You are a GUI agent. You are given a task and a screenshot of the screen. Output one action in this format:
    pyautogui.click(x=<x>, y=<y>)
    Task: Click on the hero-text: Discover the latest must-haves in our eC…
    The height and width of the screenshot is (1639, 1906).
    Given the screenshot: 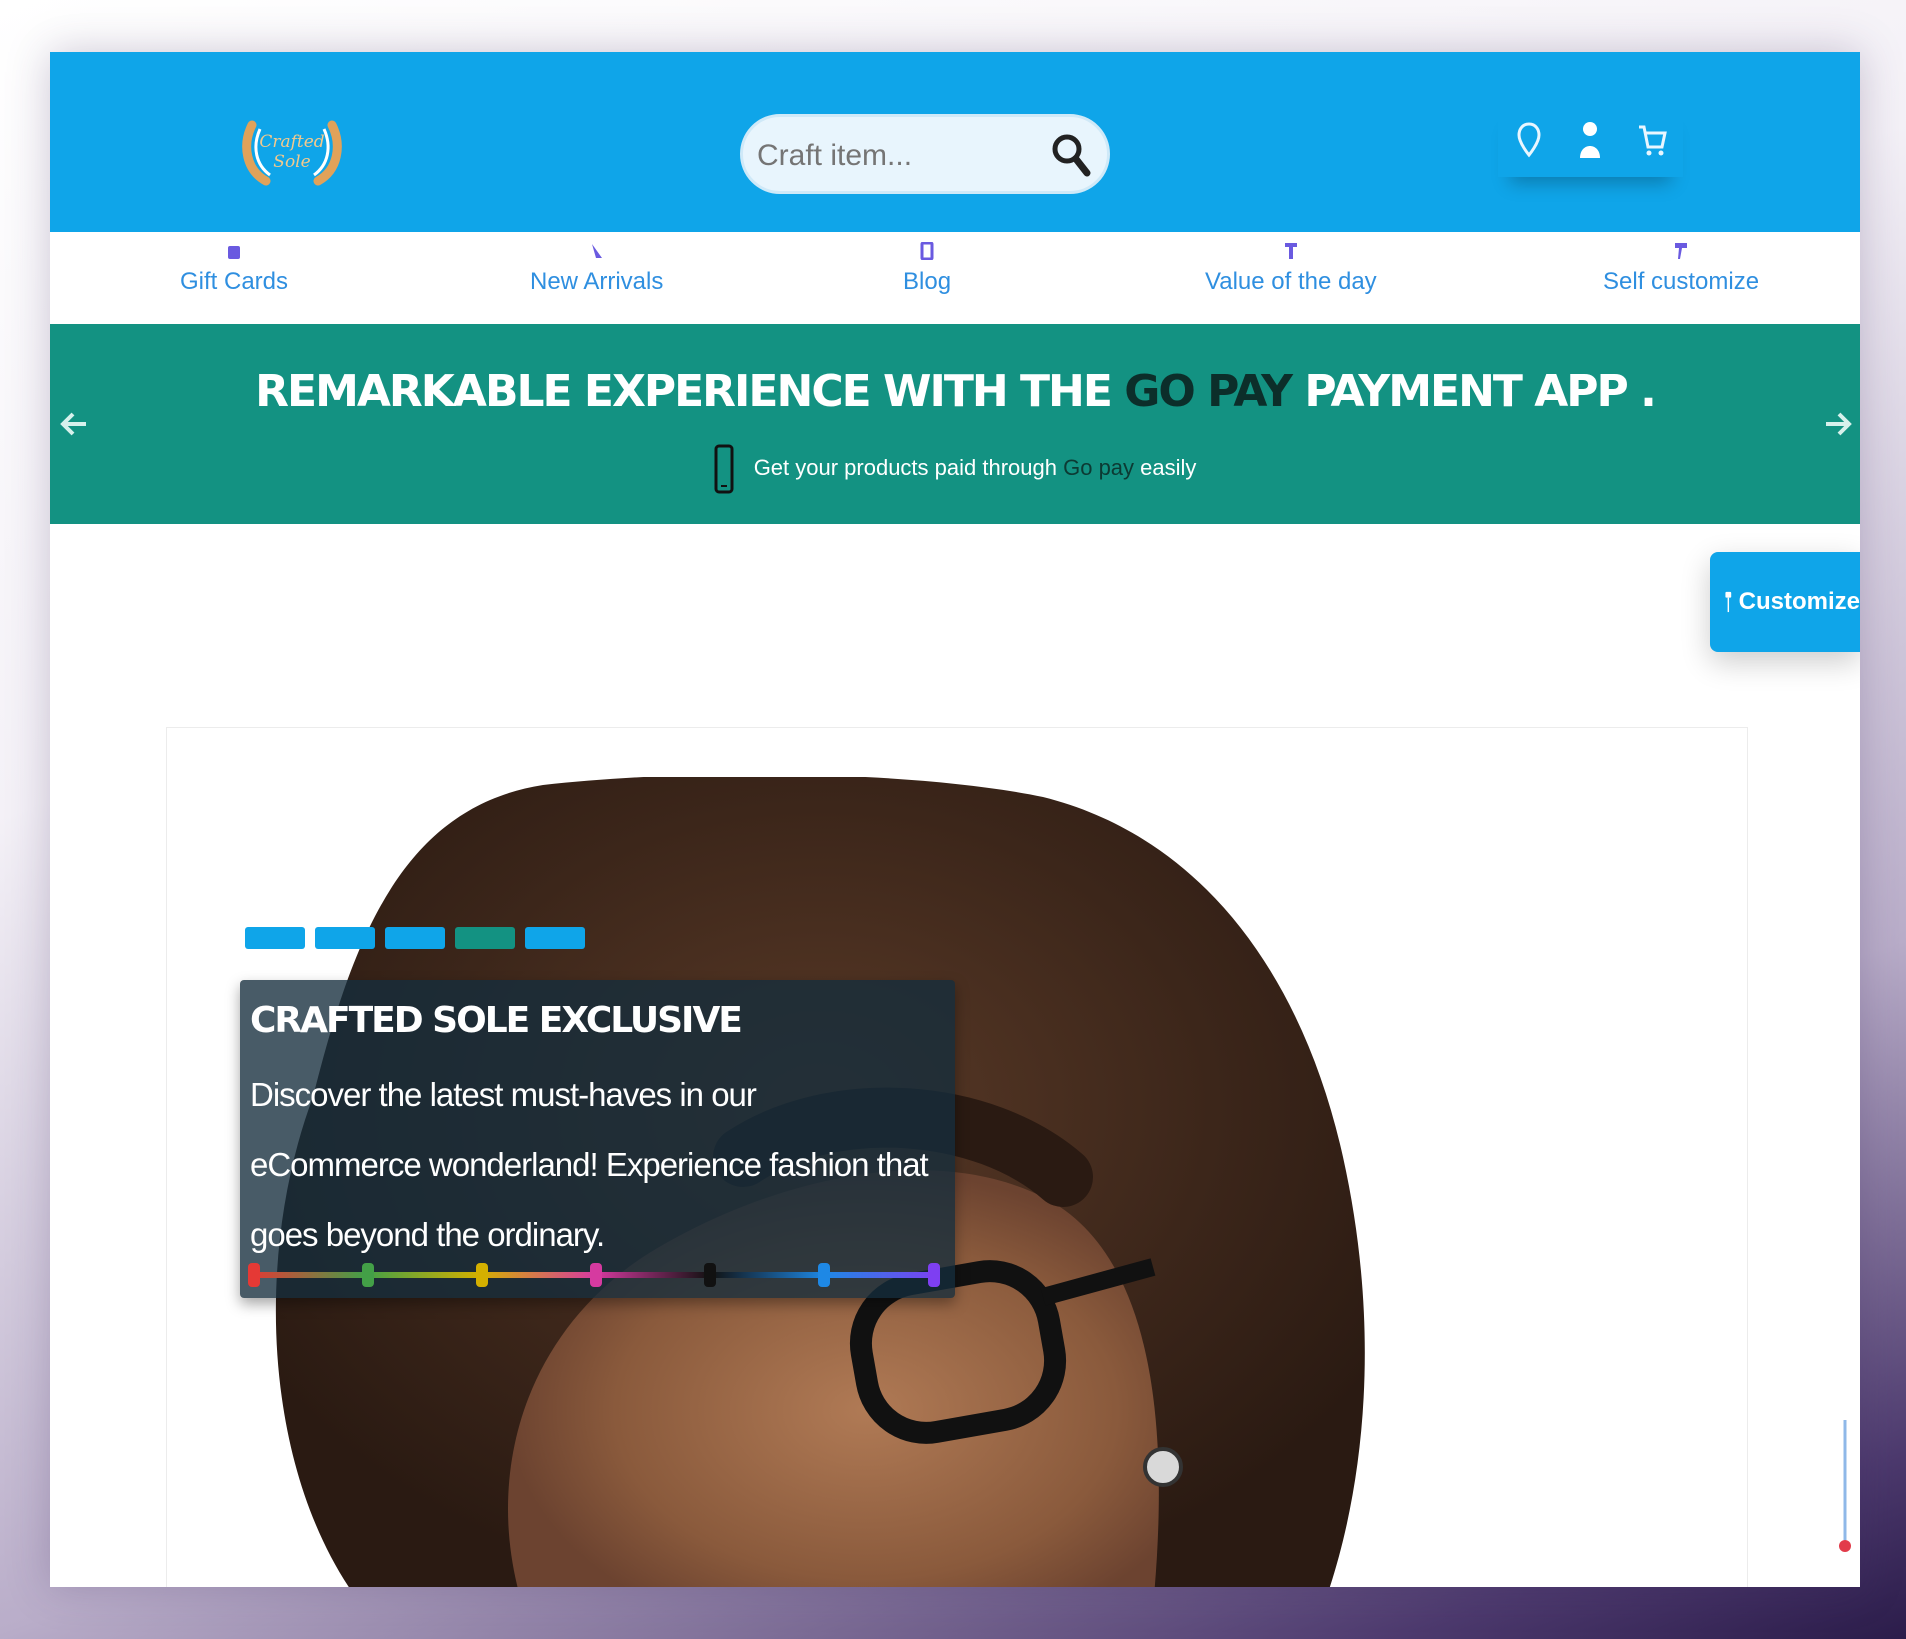 What is the action you would take?
    pyautogui.click(x=589, y=1164)
    